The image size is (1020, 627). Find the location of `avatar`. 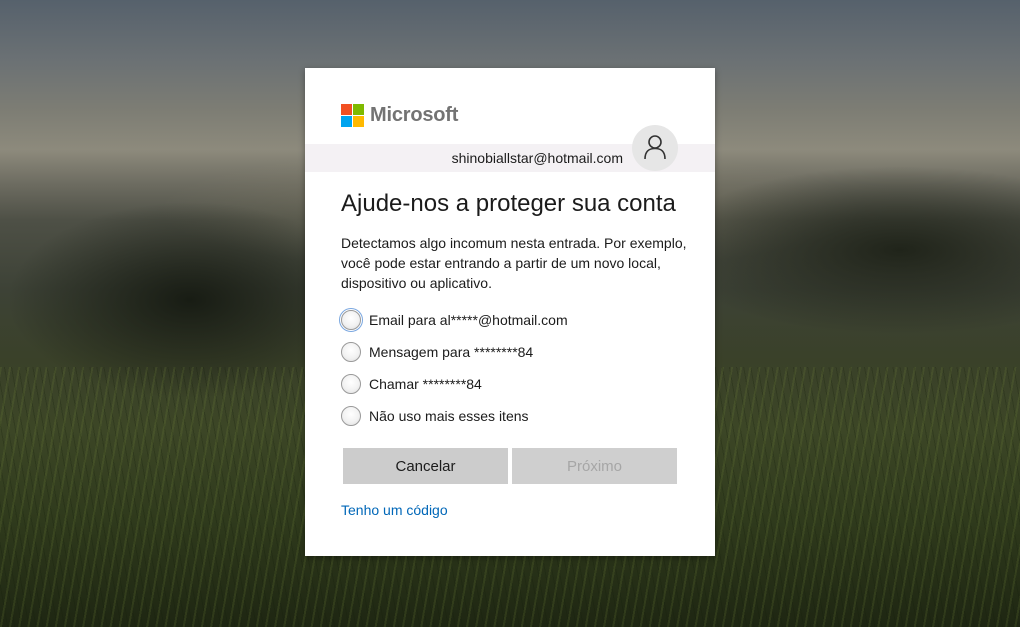

avatar is located at coordinates (655, 148).